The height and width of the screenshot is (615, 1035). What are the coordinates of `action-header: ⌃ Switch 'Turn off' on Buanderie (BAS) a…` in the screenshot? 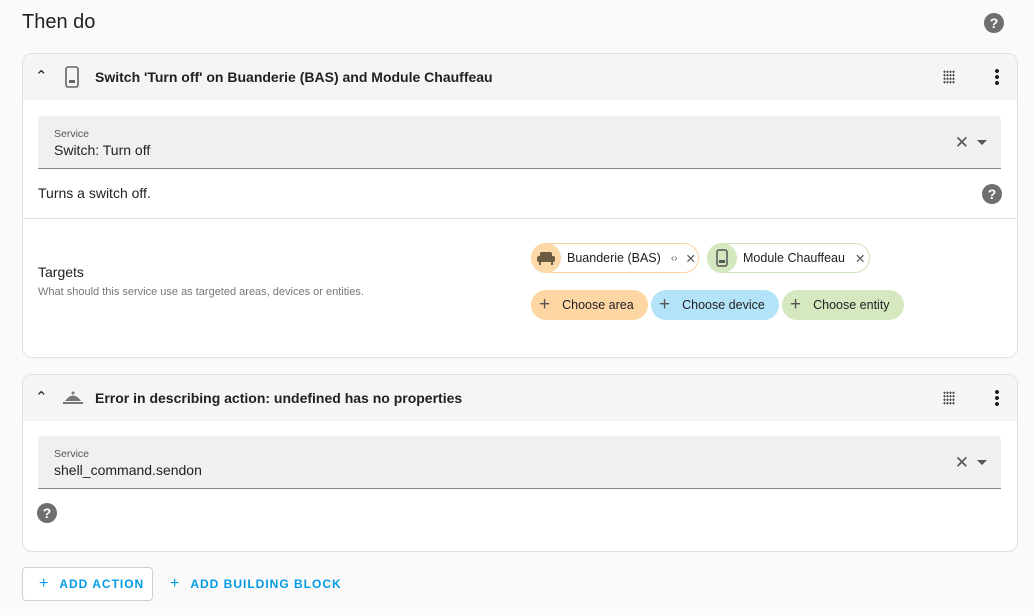 It's located at (520, 77).